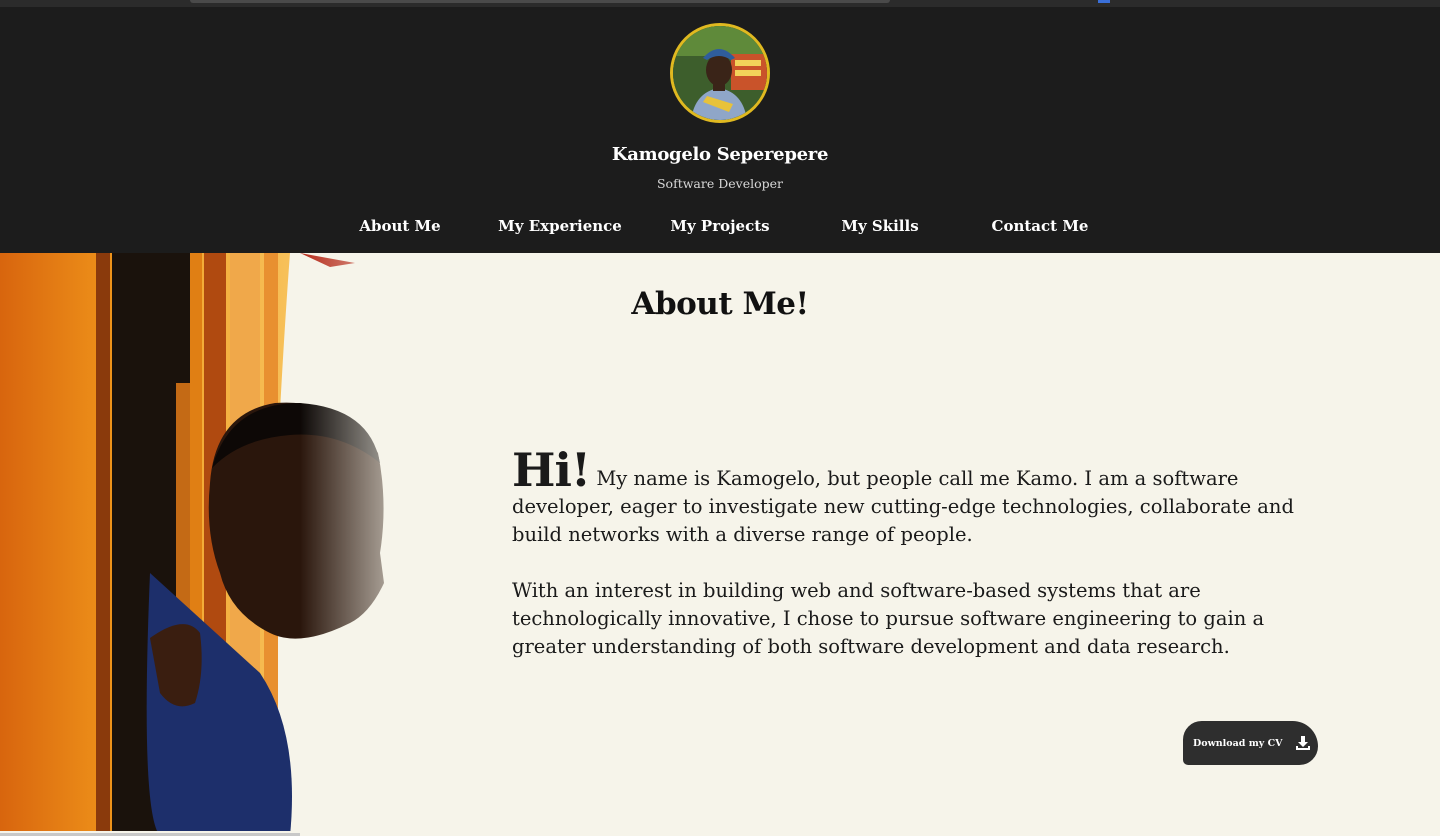 This screenshot has width=1440, height=836. I want to click on nav-my-skills: My Skills, so click(880, 226).